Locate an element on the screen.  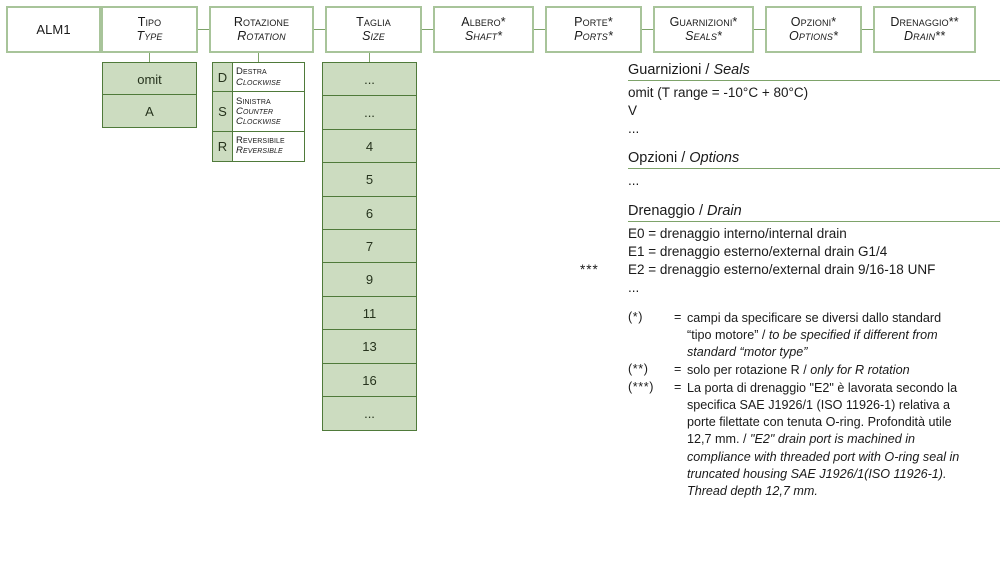
footnote-text-en: "E2" drain port is machined in is located at coordinates (833, 439).